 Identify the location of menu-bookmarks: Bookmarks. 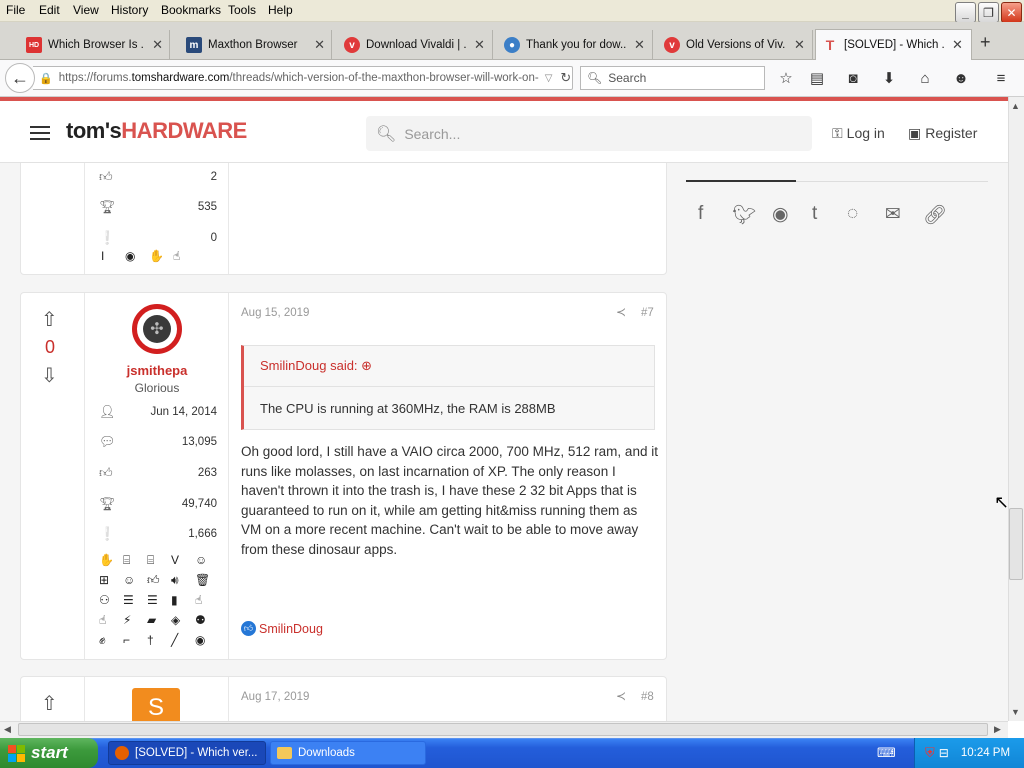
(191, 10).